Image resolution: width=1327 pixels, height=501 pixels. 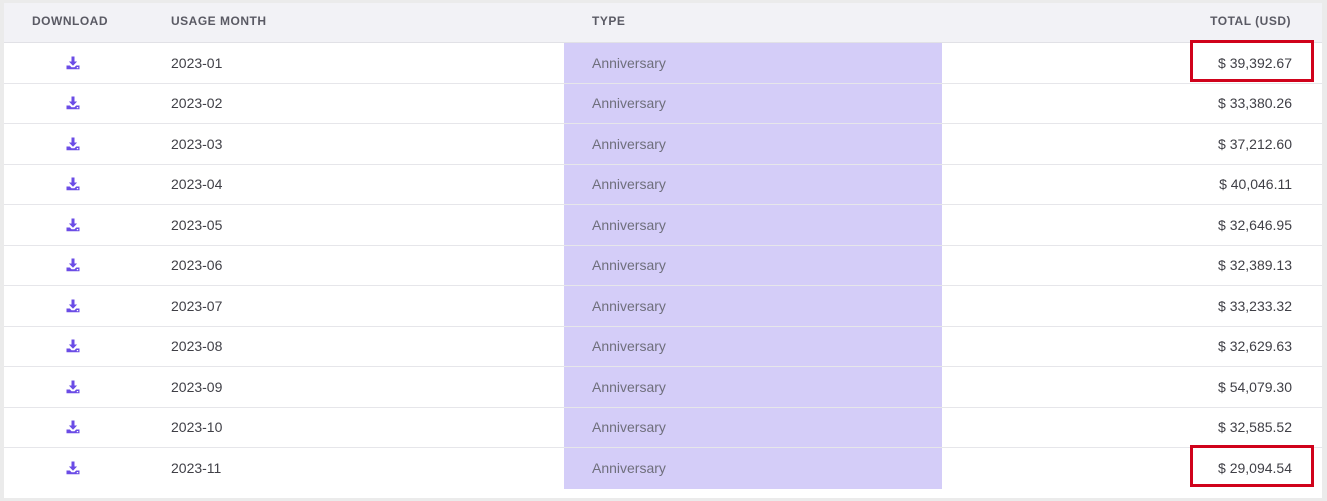 I want to click on usage-month-cell: 2023-03, so click(x=197, y=143).